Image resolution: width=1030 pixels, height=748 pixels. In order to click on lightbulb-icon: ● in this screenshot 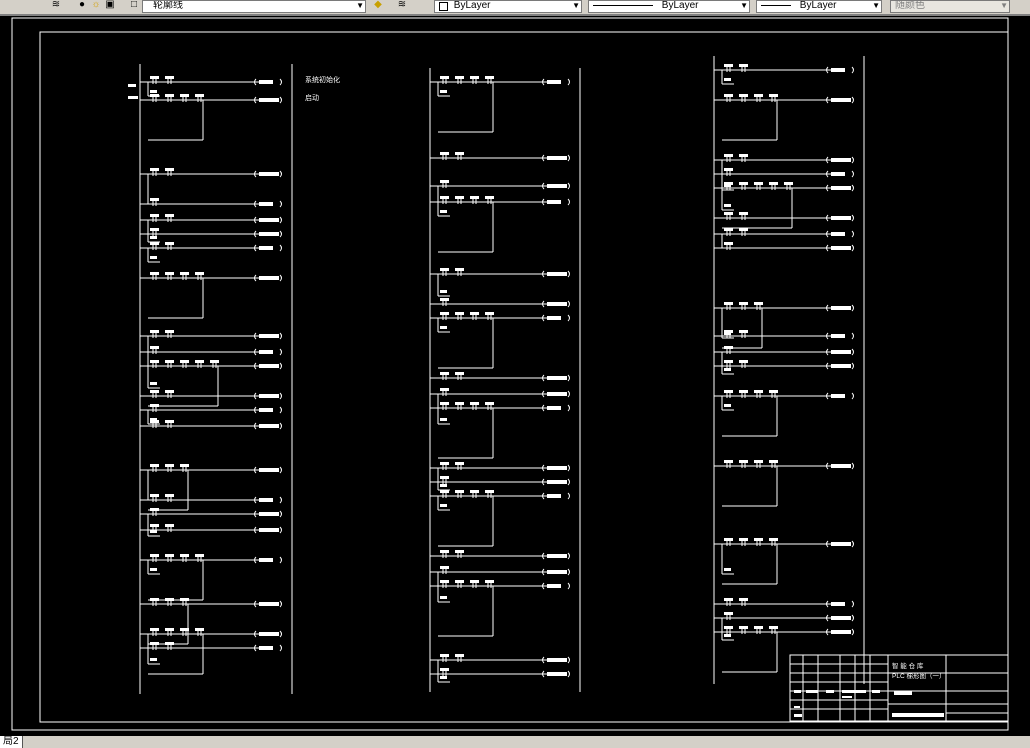, I will do `click(82, 5)`.